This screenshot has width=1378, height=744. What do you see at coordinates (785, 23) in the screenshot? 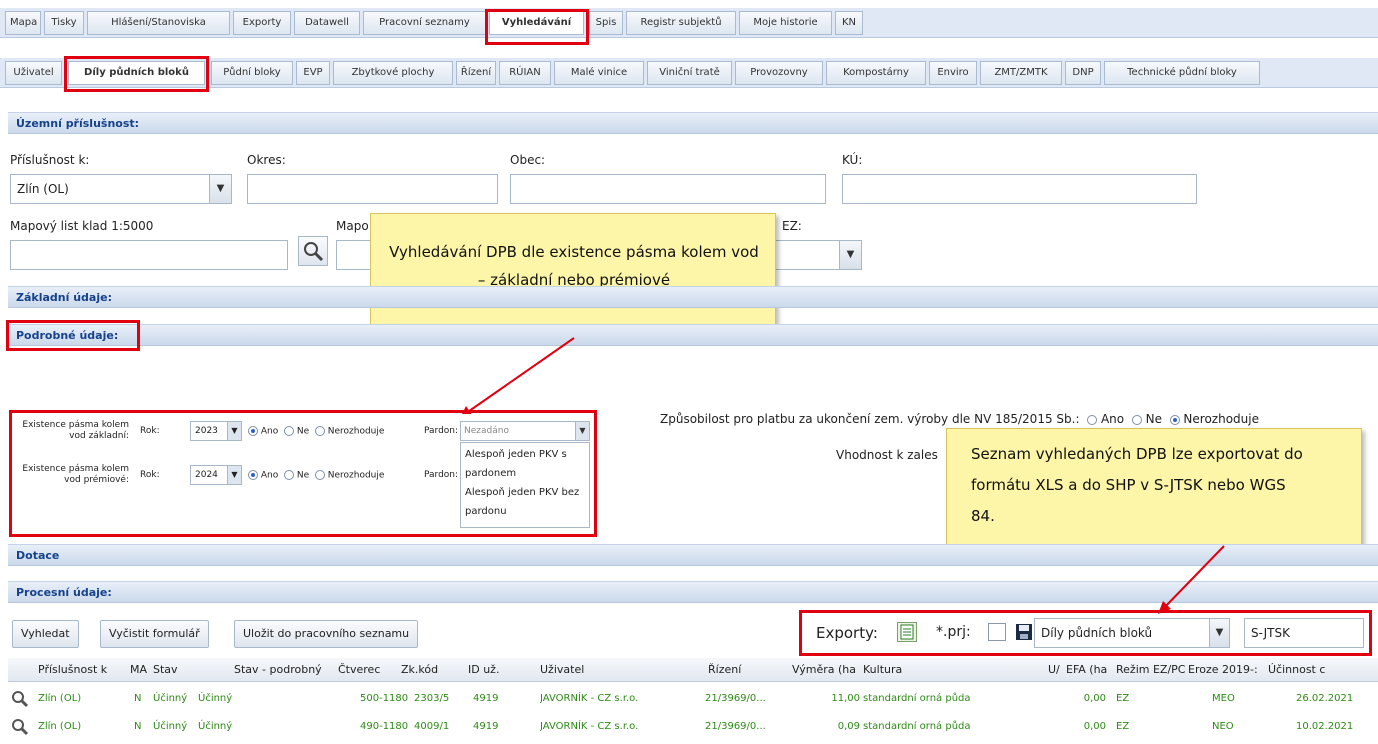
I see `tab-moje-historie: Moje historie` at bounding box center [785, 23].